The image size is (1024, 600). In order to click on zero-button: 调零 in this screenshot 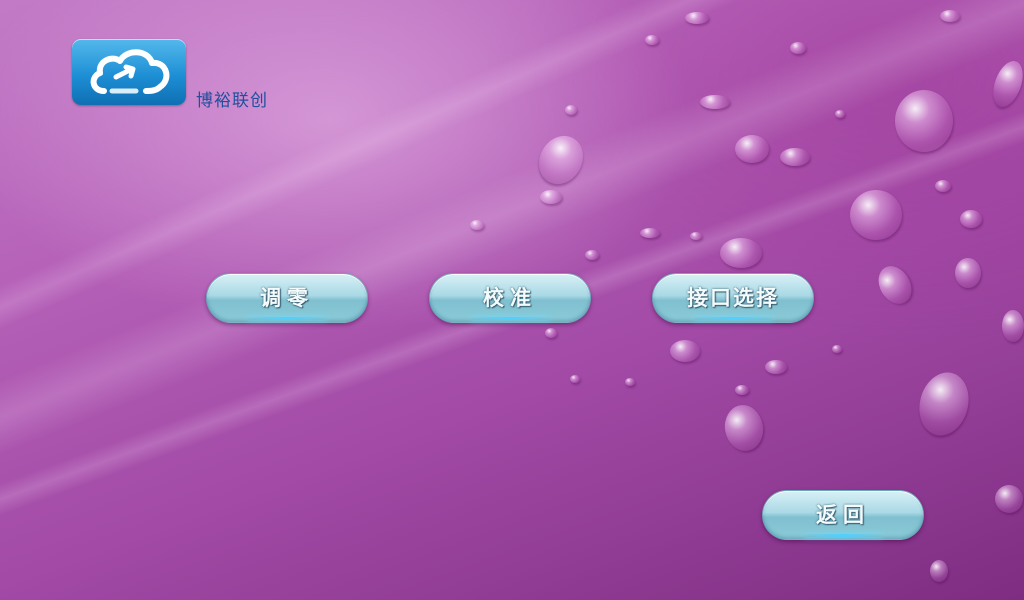, I will do `click(287, 298)`.